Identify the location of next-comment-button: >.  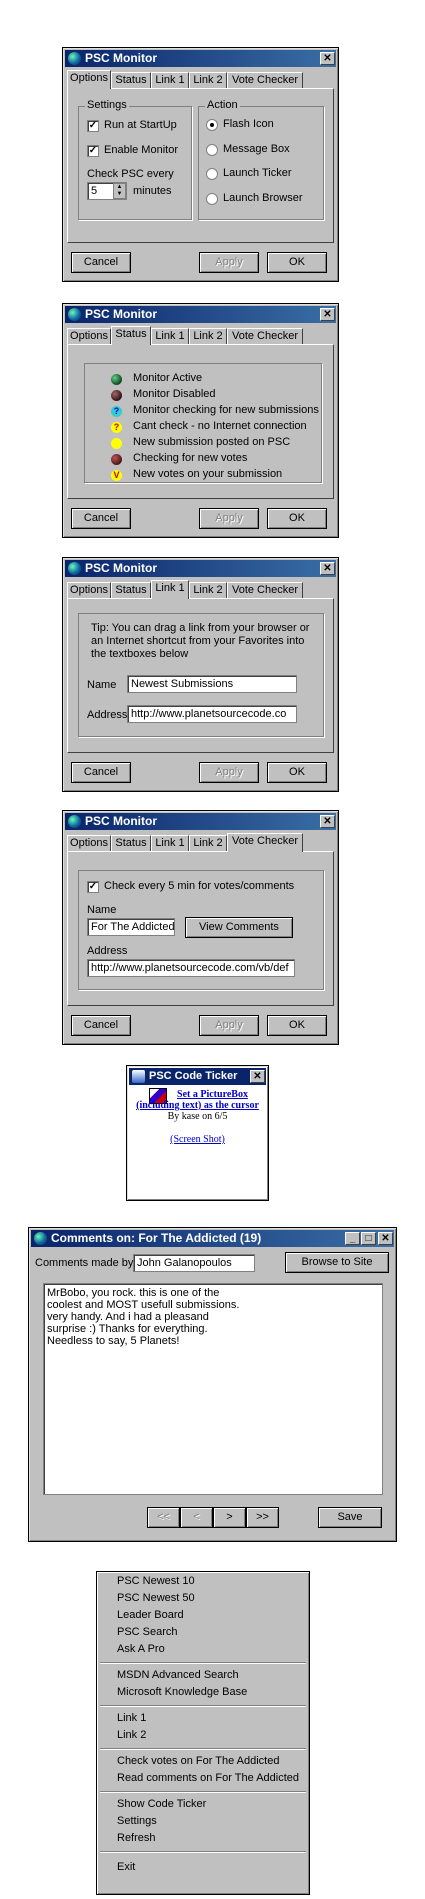
(229, 1517).